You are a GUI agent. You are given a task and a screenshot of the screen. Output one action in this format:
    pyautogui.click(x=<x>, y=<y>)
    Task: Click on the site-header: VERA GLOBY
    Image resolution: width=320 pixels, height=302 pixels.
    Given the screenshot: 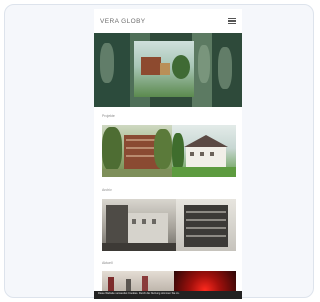 What is the action you would take?
    pyautogui.click(x=168, y=21)
    